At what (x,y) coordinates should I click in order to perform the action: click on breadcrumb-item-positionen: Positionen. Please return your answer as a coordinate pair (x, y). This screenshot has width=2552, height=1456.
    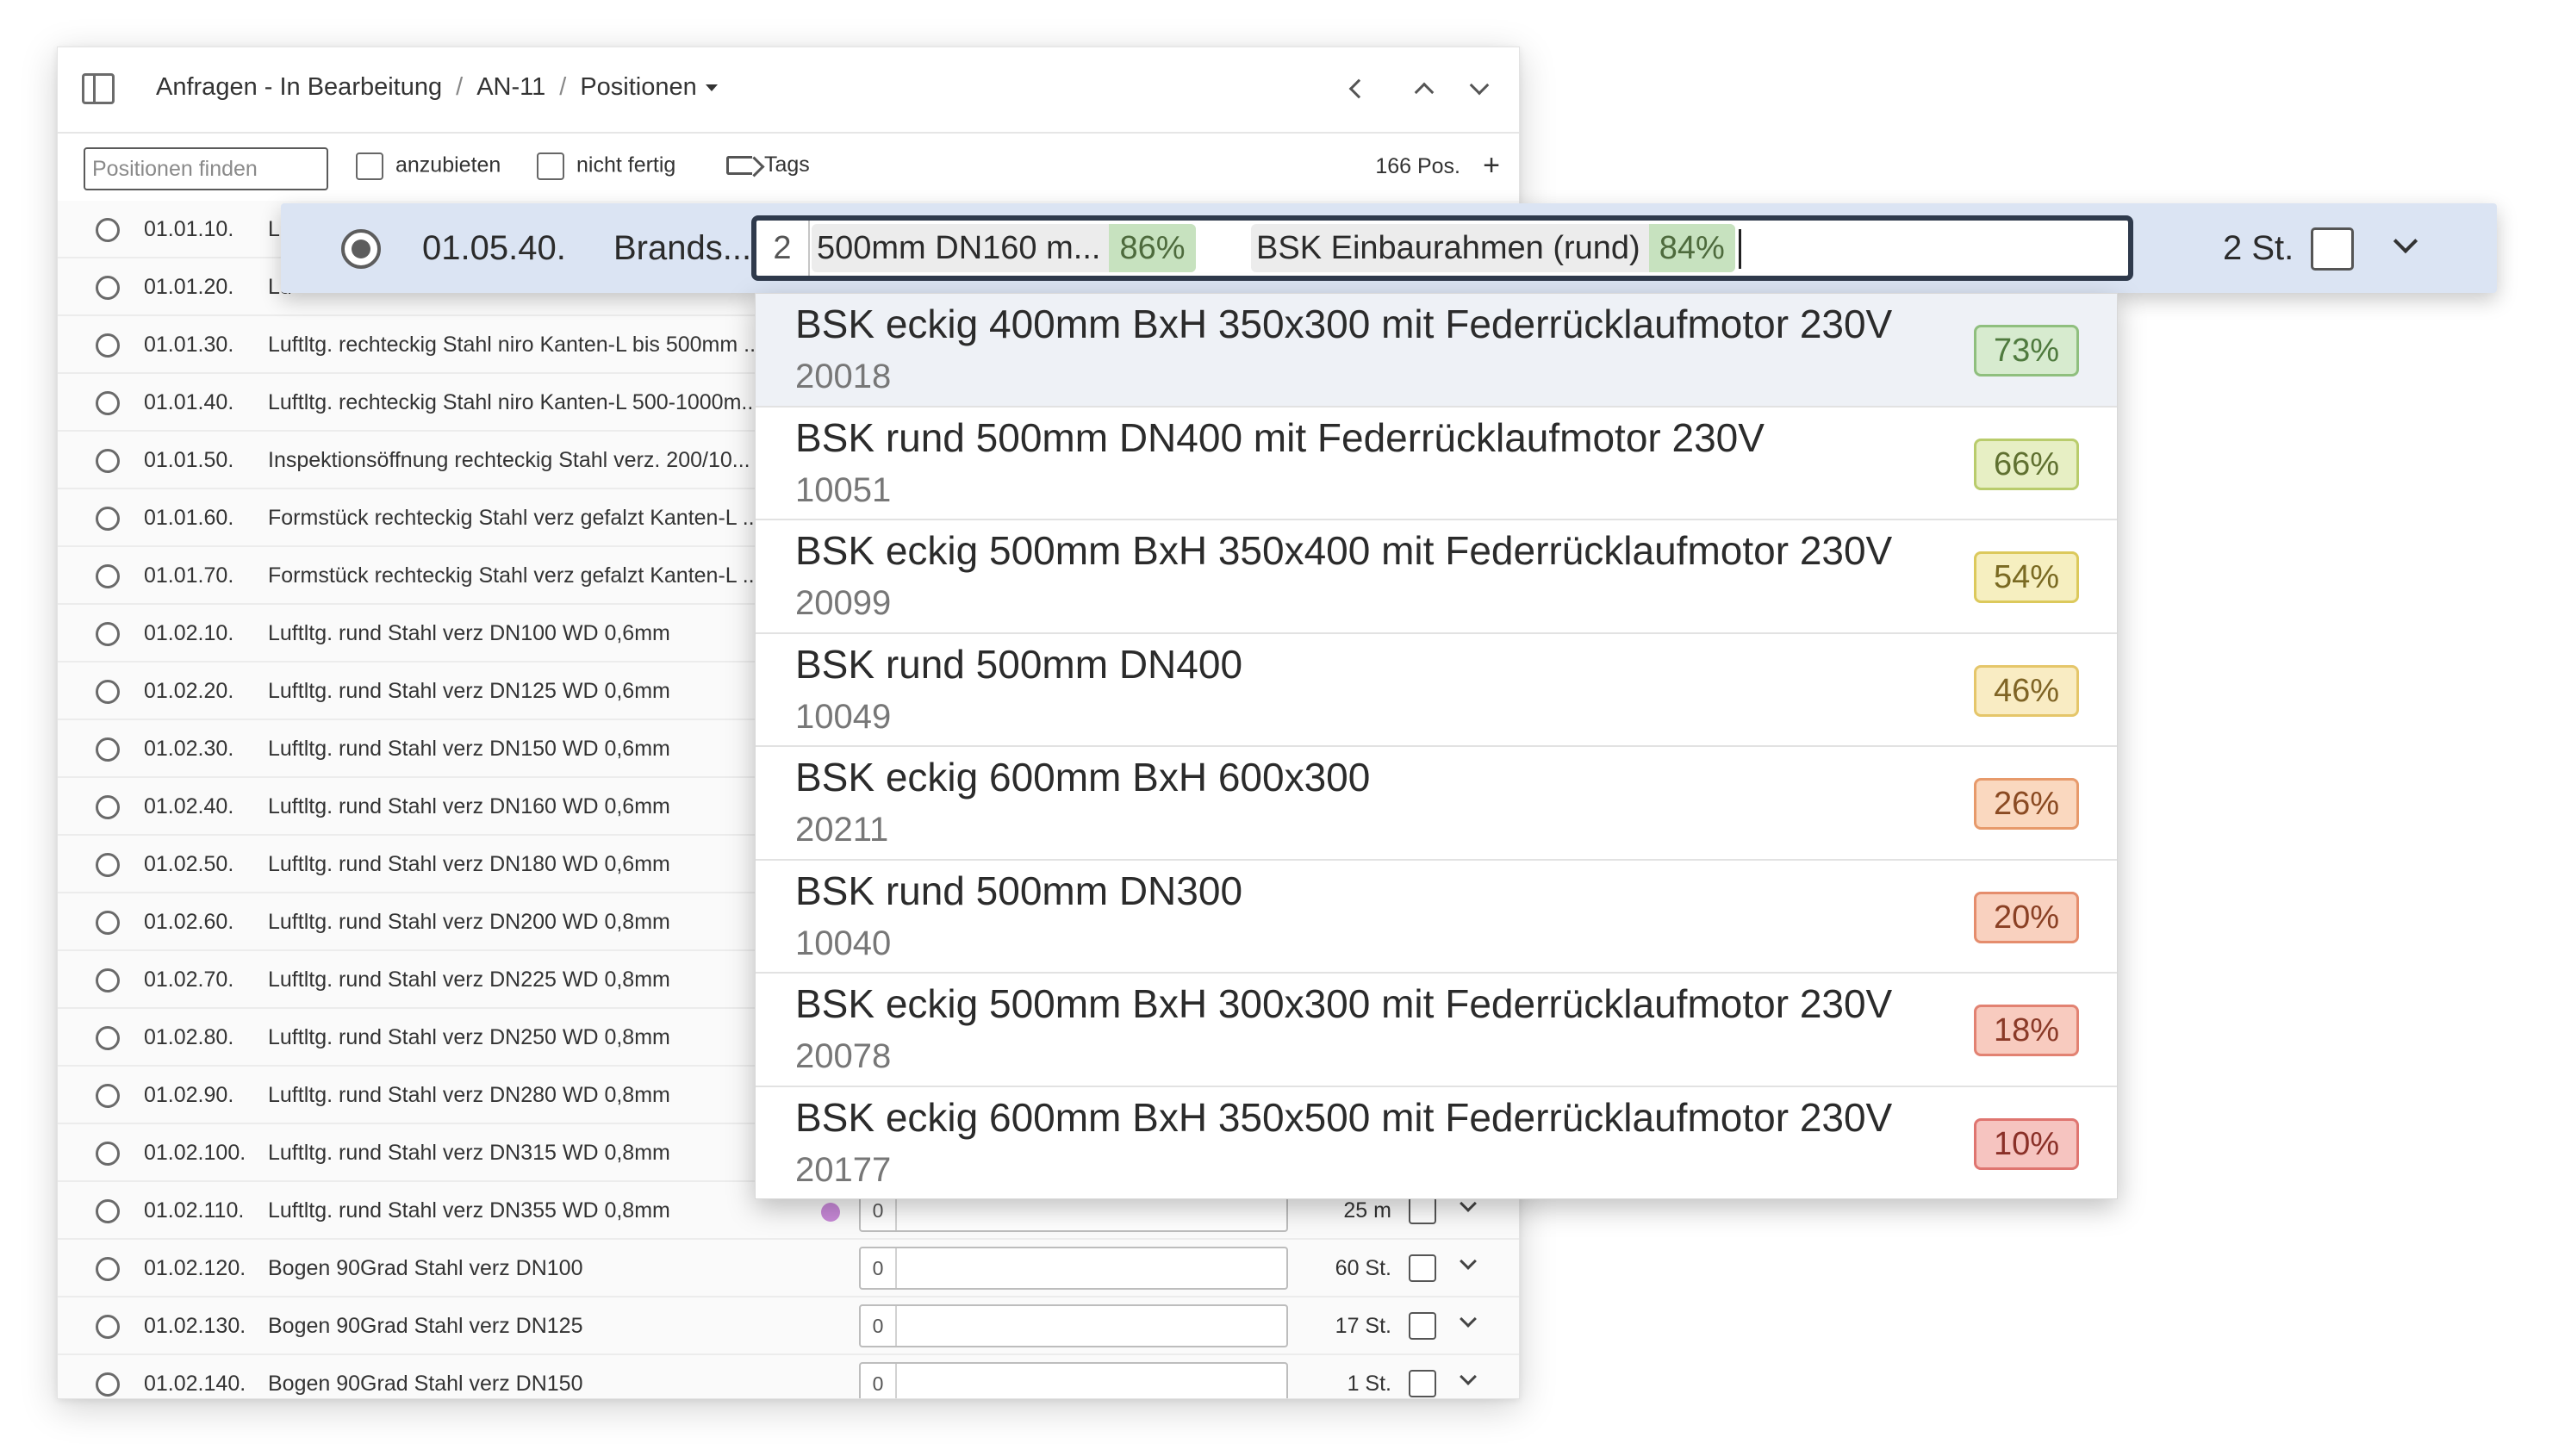
    Looking at the image, I should click on (638, 87).